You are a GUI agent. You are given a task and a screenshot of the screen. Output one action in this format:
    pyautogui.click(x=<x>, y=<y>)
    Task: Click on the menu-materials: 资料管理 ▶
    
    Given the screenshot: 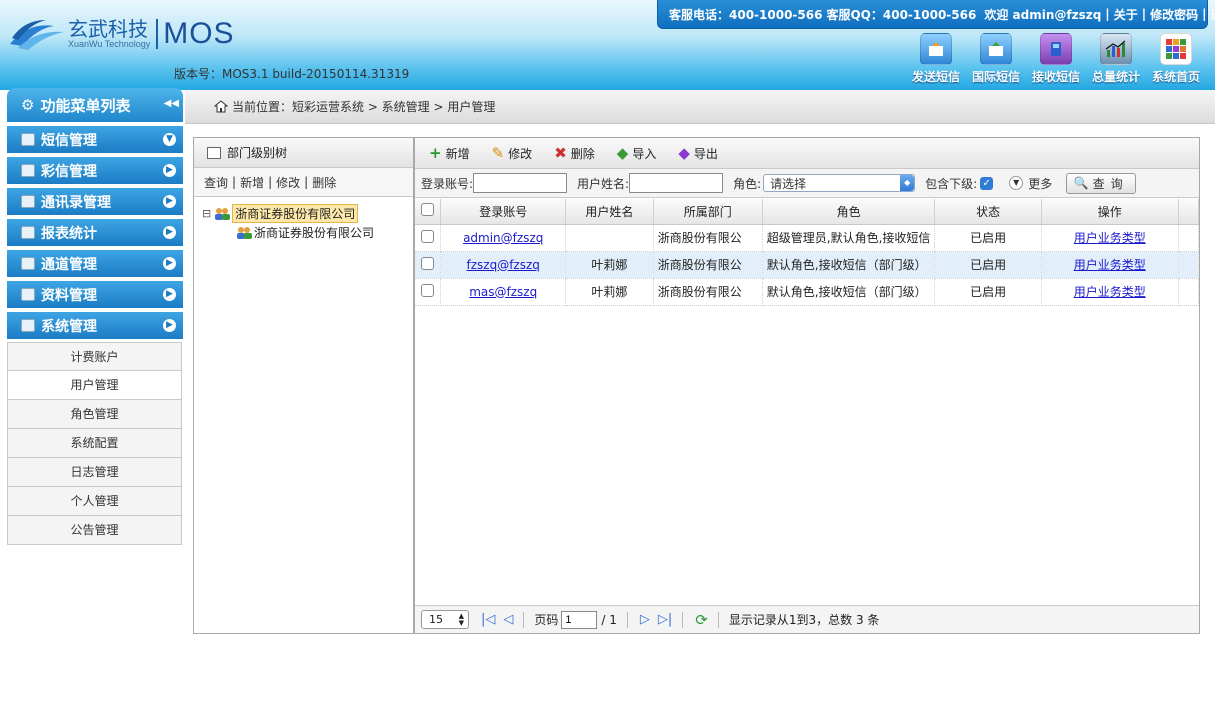 What is the action you would take?
    pyautogui.click(x=95, y=295)
    